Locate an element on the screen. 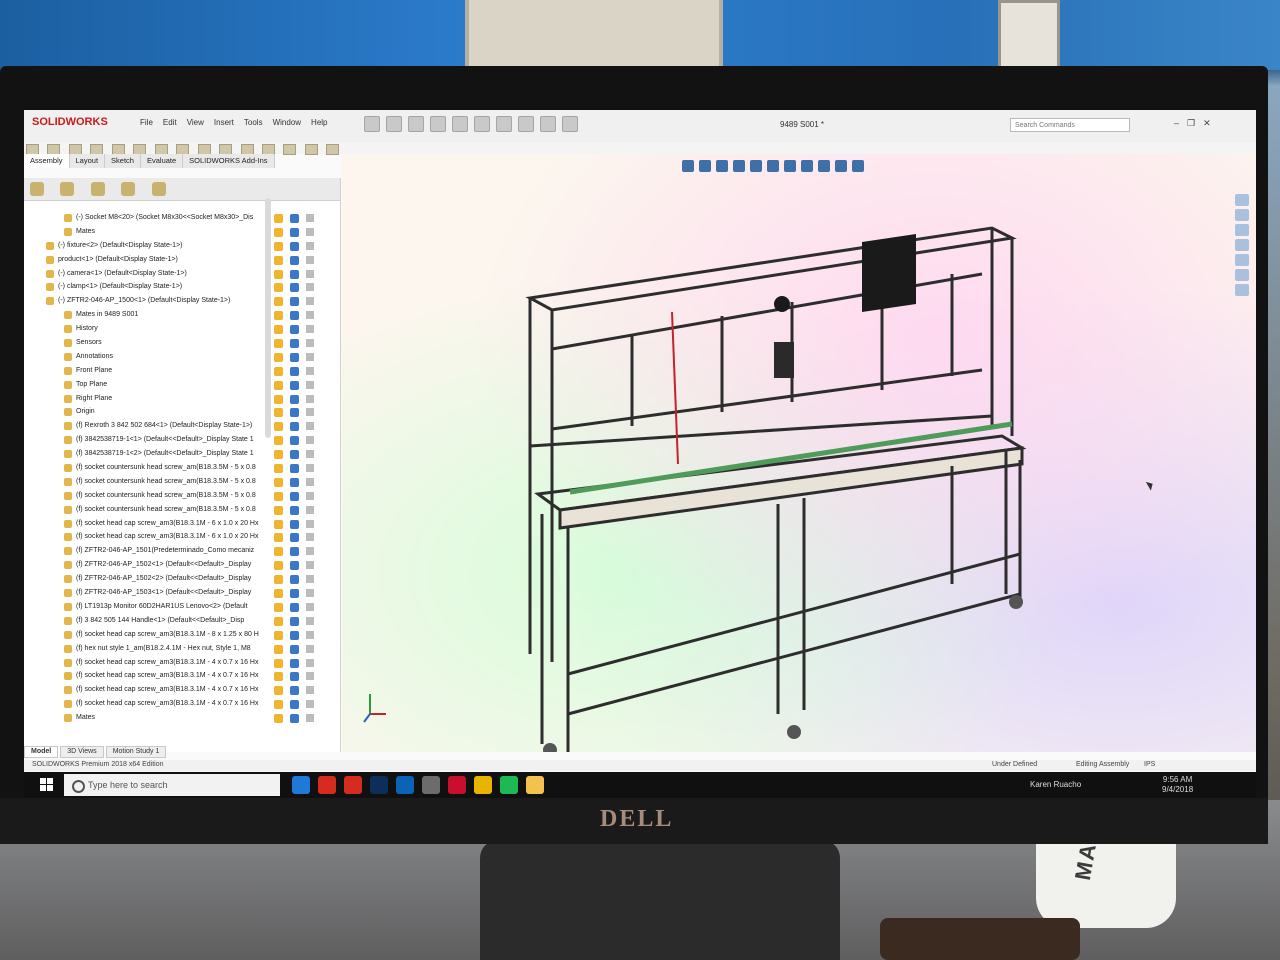 This screenshot has height=960, width=1280. menu-window: Window is located at coordinates (287, 122).